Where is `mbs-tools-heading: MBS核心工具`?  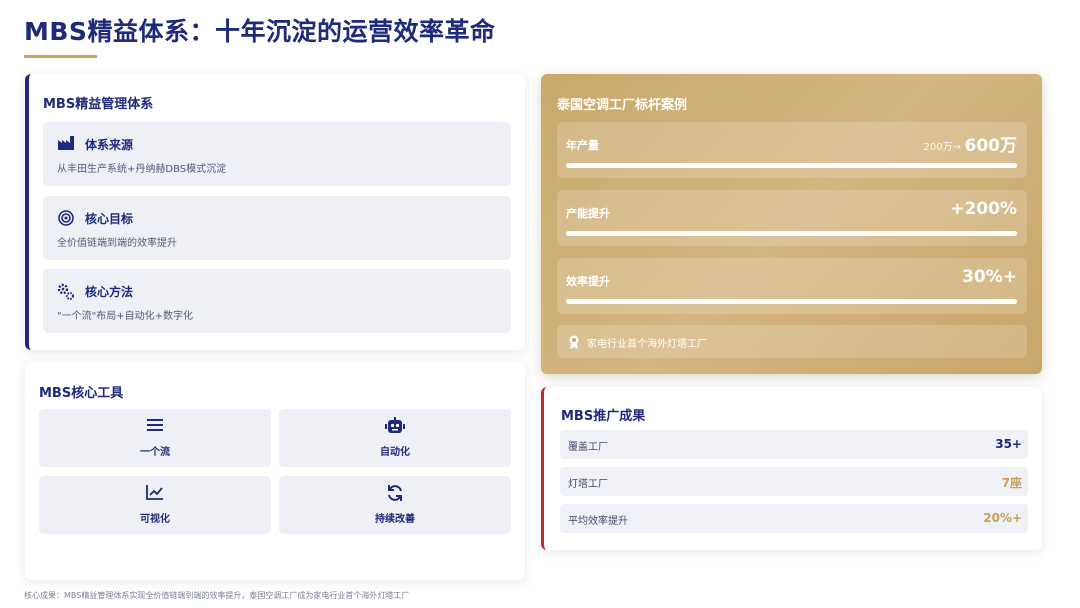 mbs-tools-heading: MBS核心工具 is located at coordinates (81, 393).